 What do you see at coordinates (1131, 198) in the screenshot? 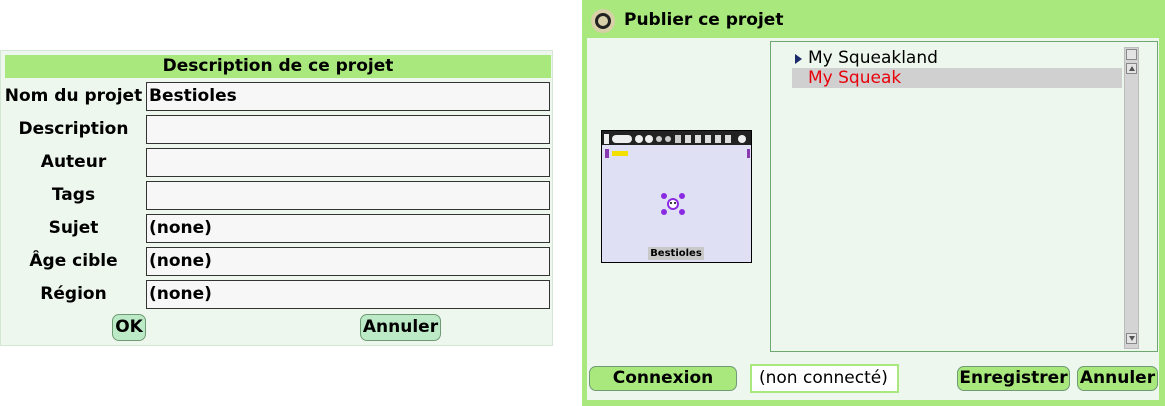
I see `tree-scrollbar` at bounding box center [1131, 198].